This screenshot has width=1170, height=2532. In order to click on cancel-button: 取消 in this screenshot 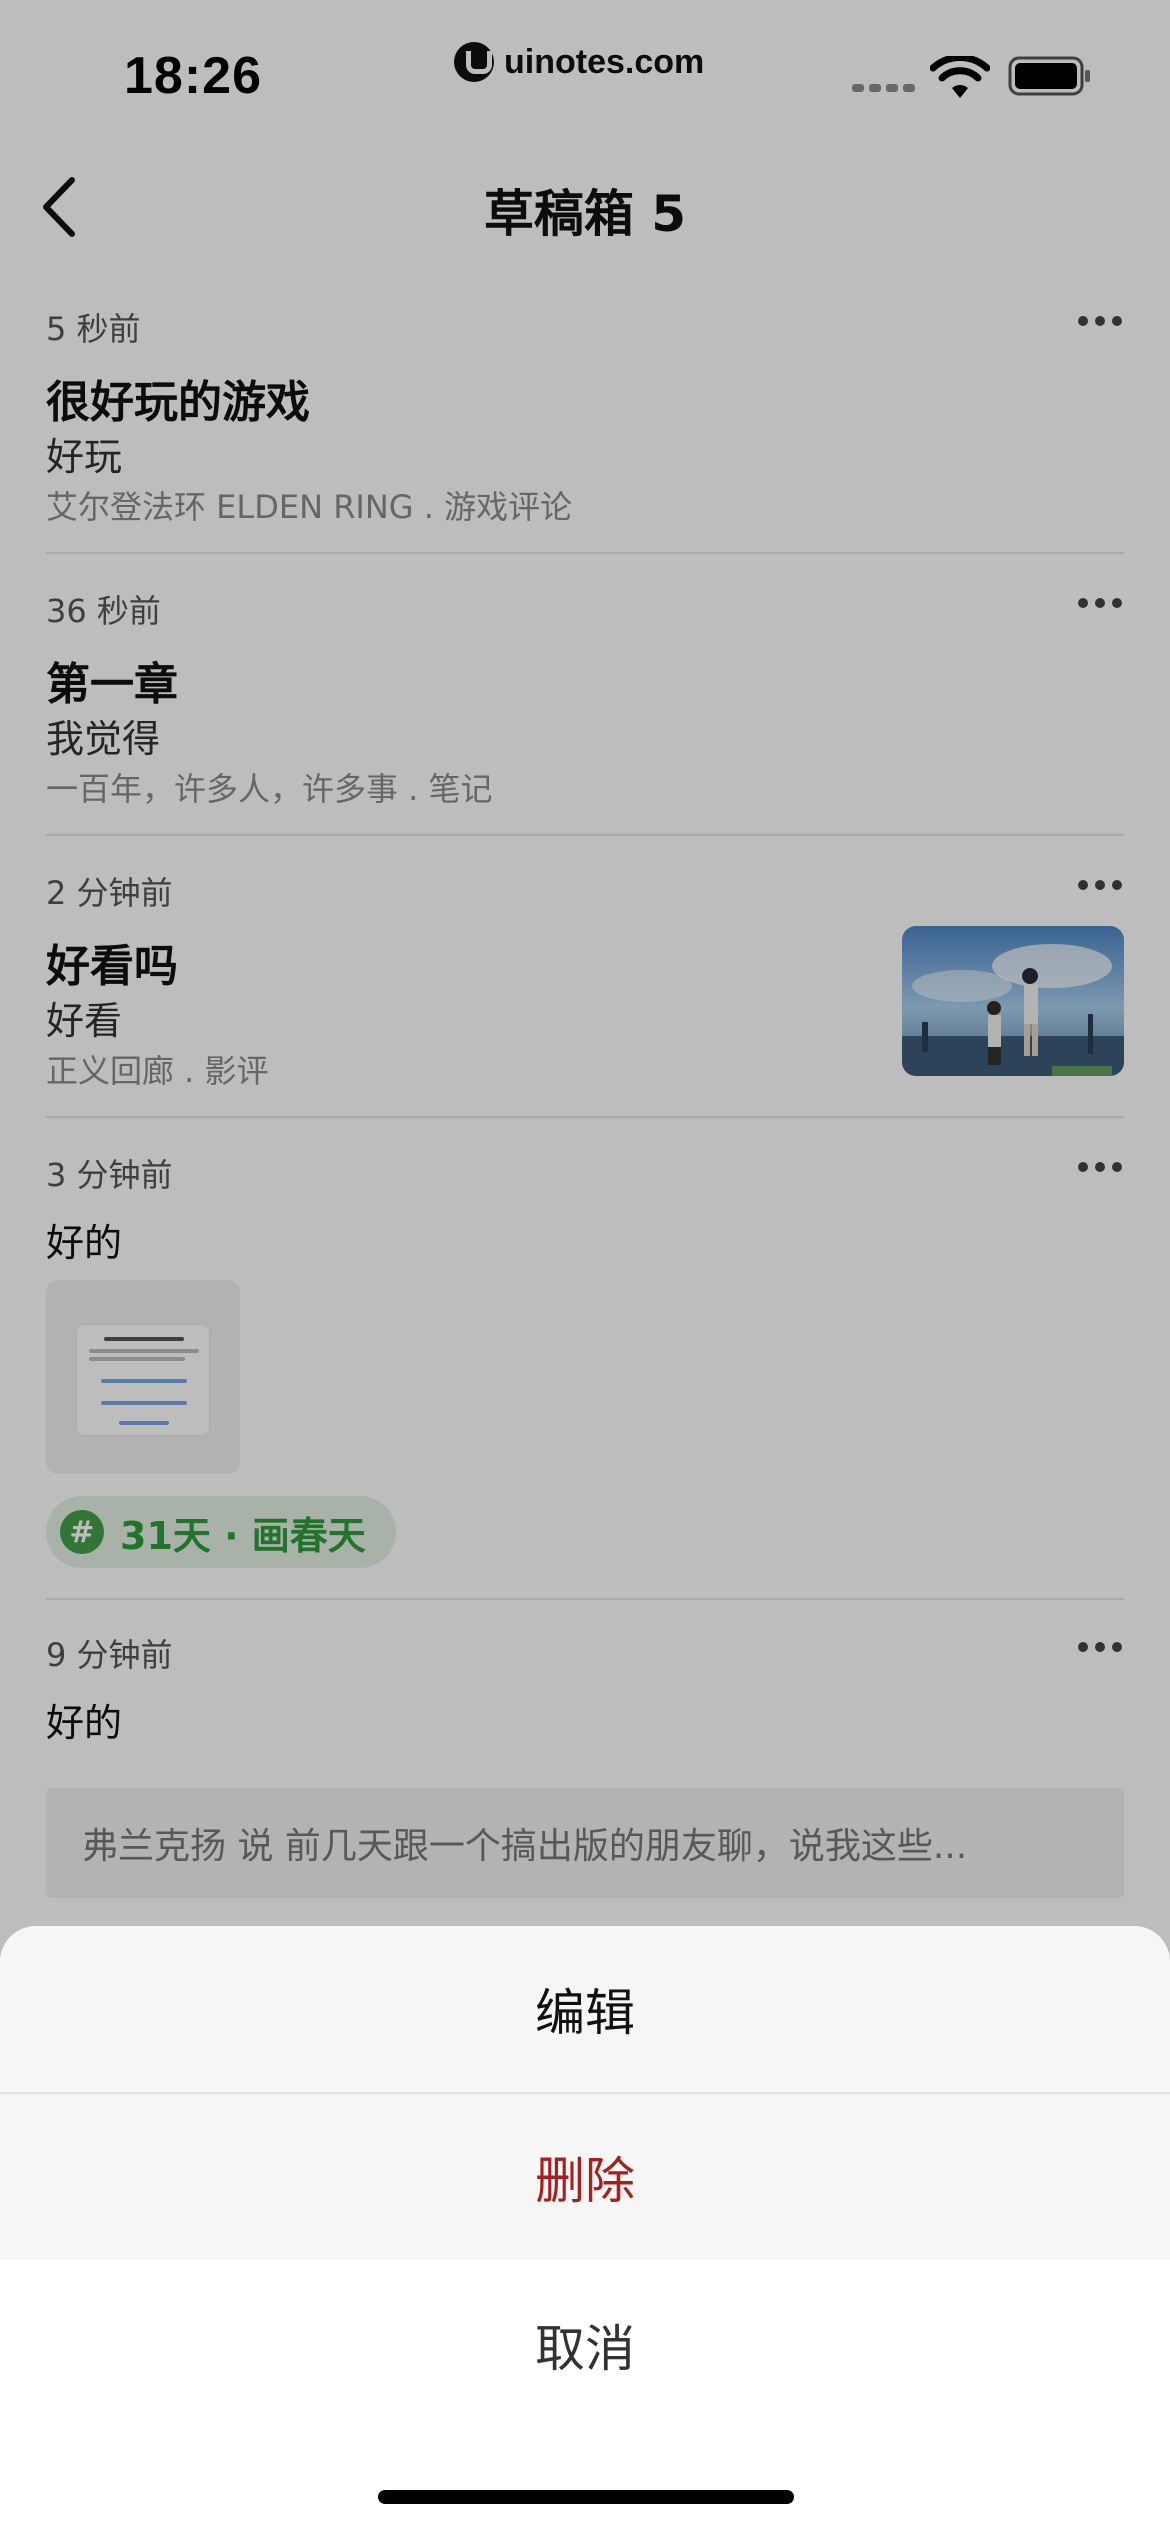, I will do `click(585, 2345)`.